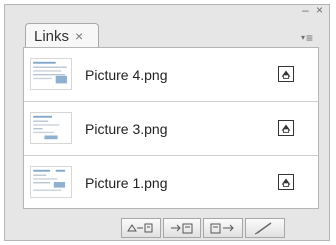 This screenshot has width=336, height=245. Describe the element at coordinates (79, 36) in the screenshot. I see `tab-close-icon: ×` at that location.